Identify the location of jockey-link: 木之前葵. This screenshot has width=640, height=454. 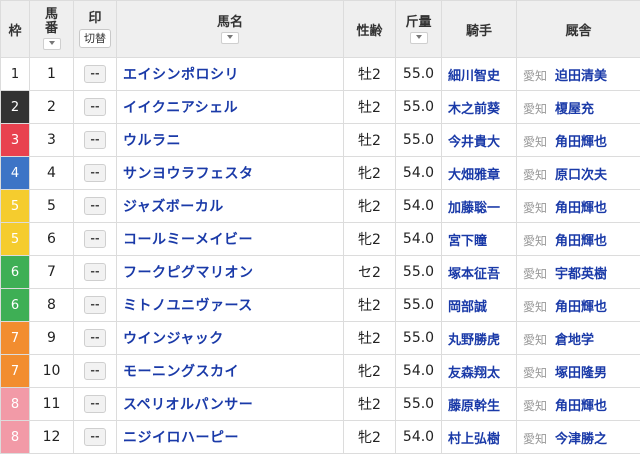
(479, 107).